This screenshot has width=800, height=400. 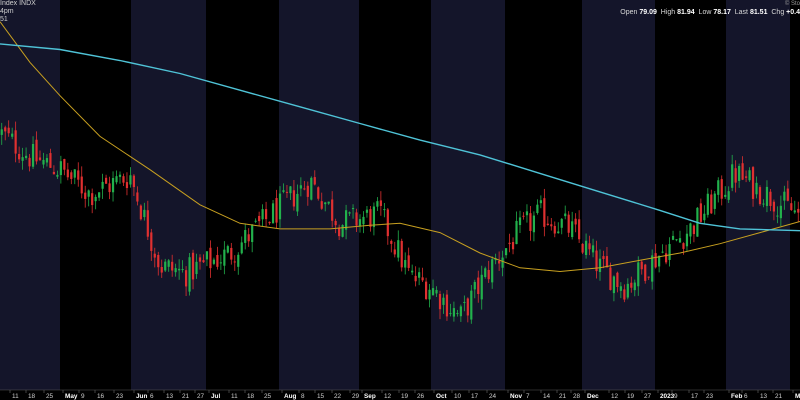 I want to click on x-tick-label: 11, so click(x=234, y=396).